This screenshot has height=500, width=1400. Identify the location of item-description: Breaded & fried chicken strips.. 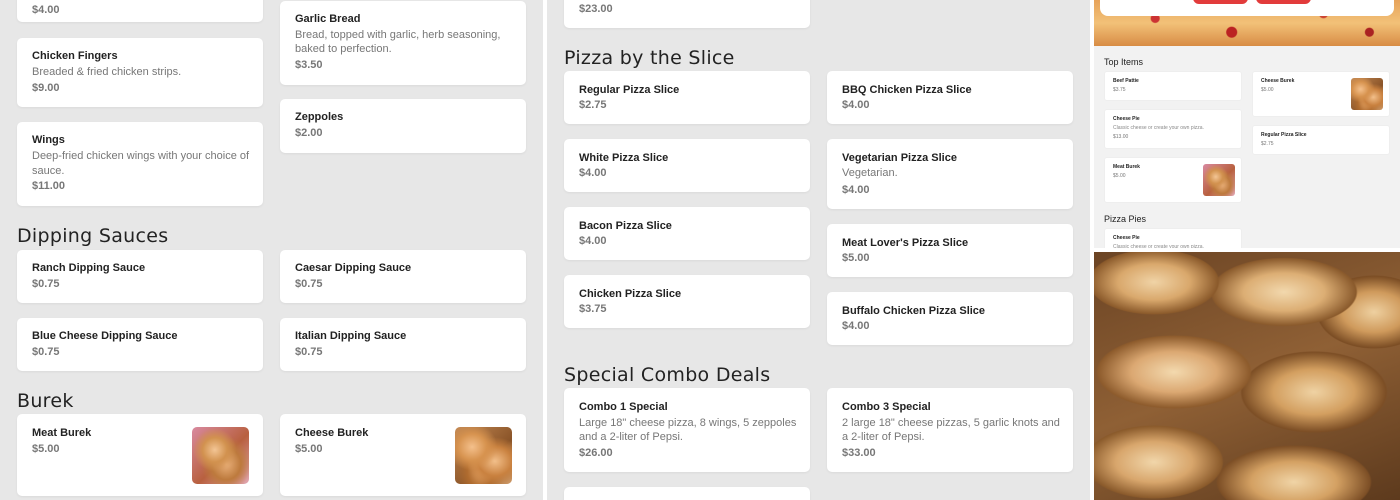
(107, 72).